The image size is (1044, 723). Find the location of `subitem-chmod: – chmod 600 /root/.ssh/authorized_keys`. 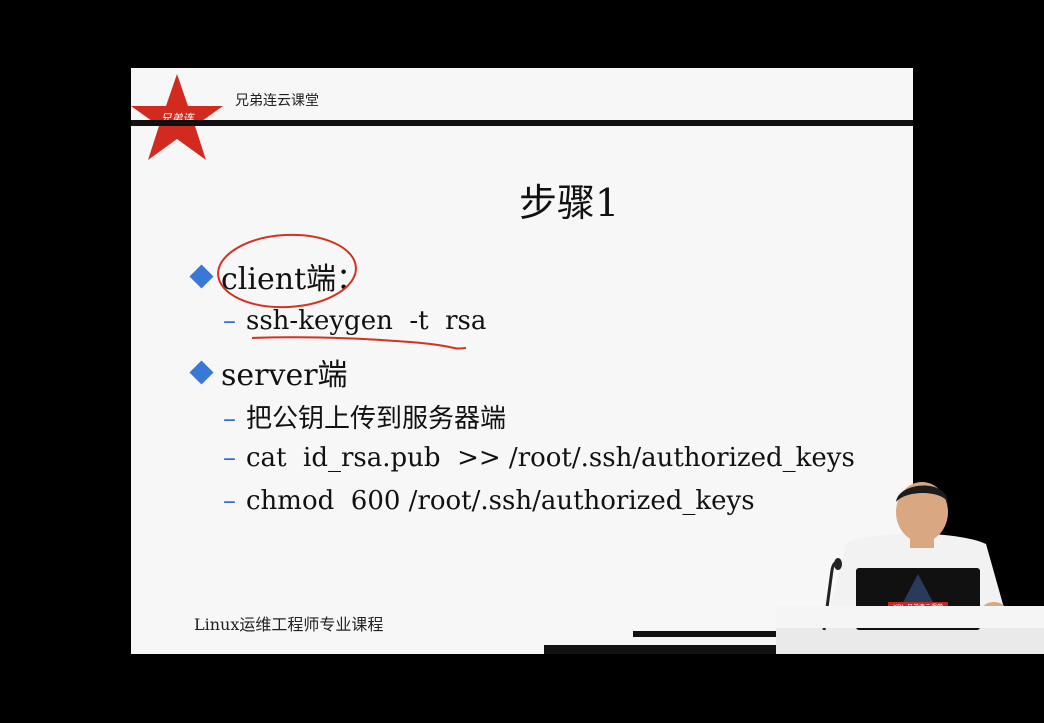

subitem-chmod: – chmod 600 /root/.ssh/authorized_keys is located at coordinates (489, 501).